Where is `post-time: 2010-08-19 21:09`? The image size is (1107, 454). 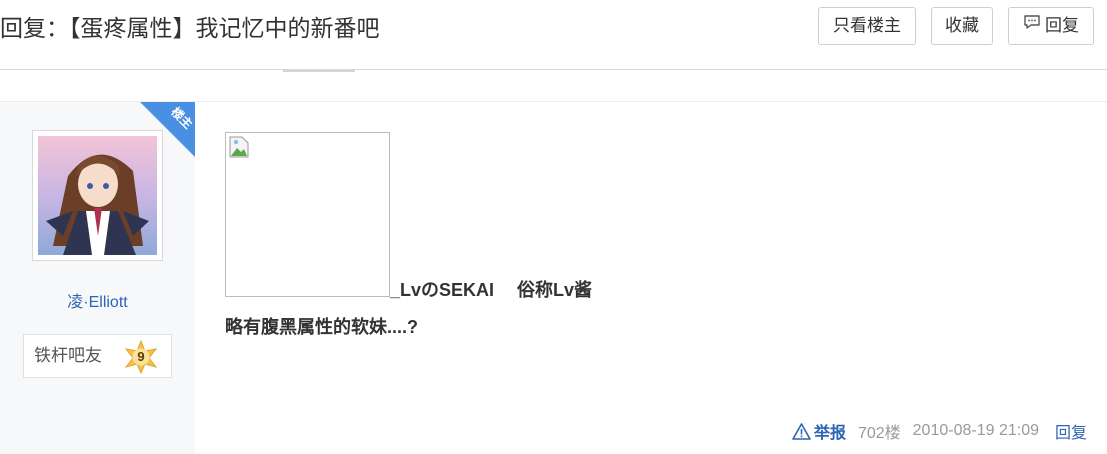
post-time: 2010-08-19 21:09 is located at coordinates (975, 430).